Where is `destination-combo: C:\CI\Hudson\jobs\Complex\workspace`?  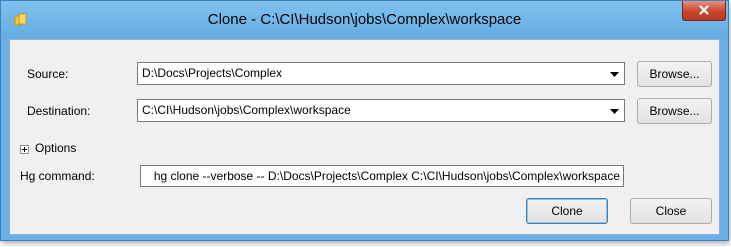
destination-combo: C:\CI\Hudson\jobs\Complex\workspace is located at coordinates (381, 110).